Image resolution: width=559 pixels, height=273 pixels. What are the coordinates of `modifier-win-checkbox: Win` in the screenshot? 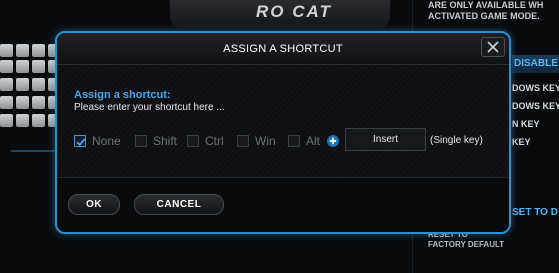 It's located at (256, 141).